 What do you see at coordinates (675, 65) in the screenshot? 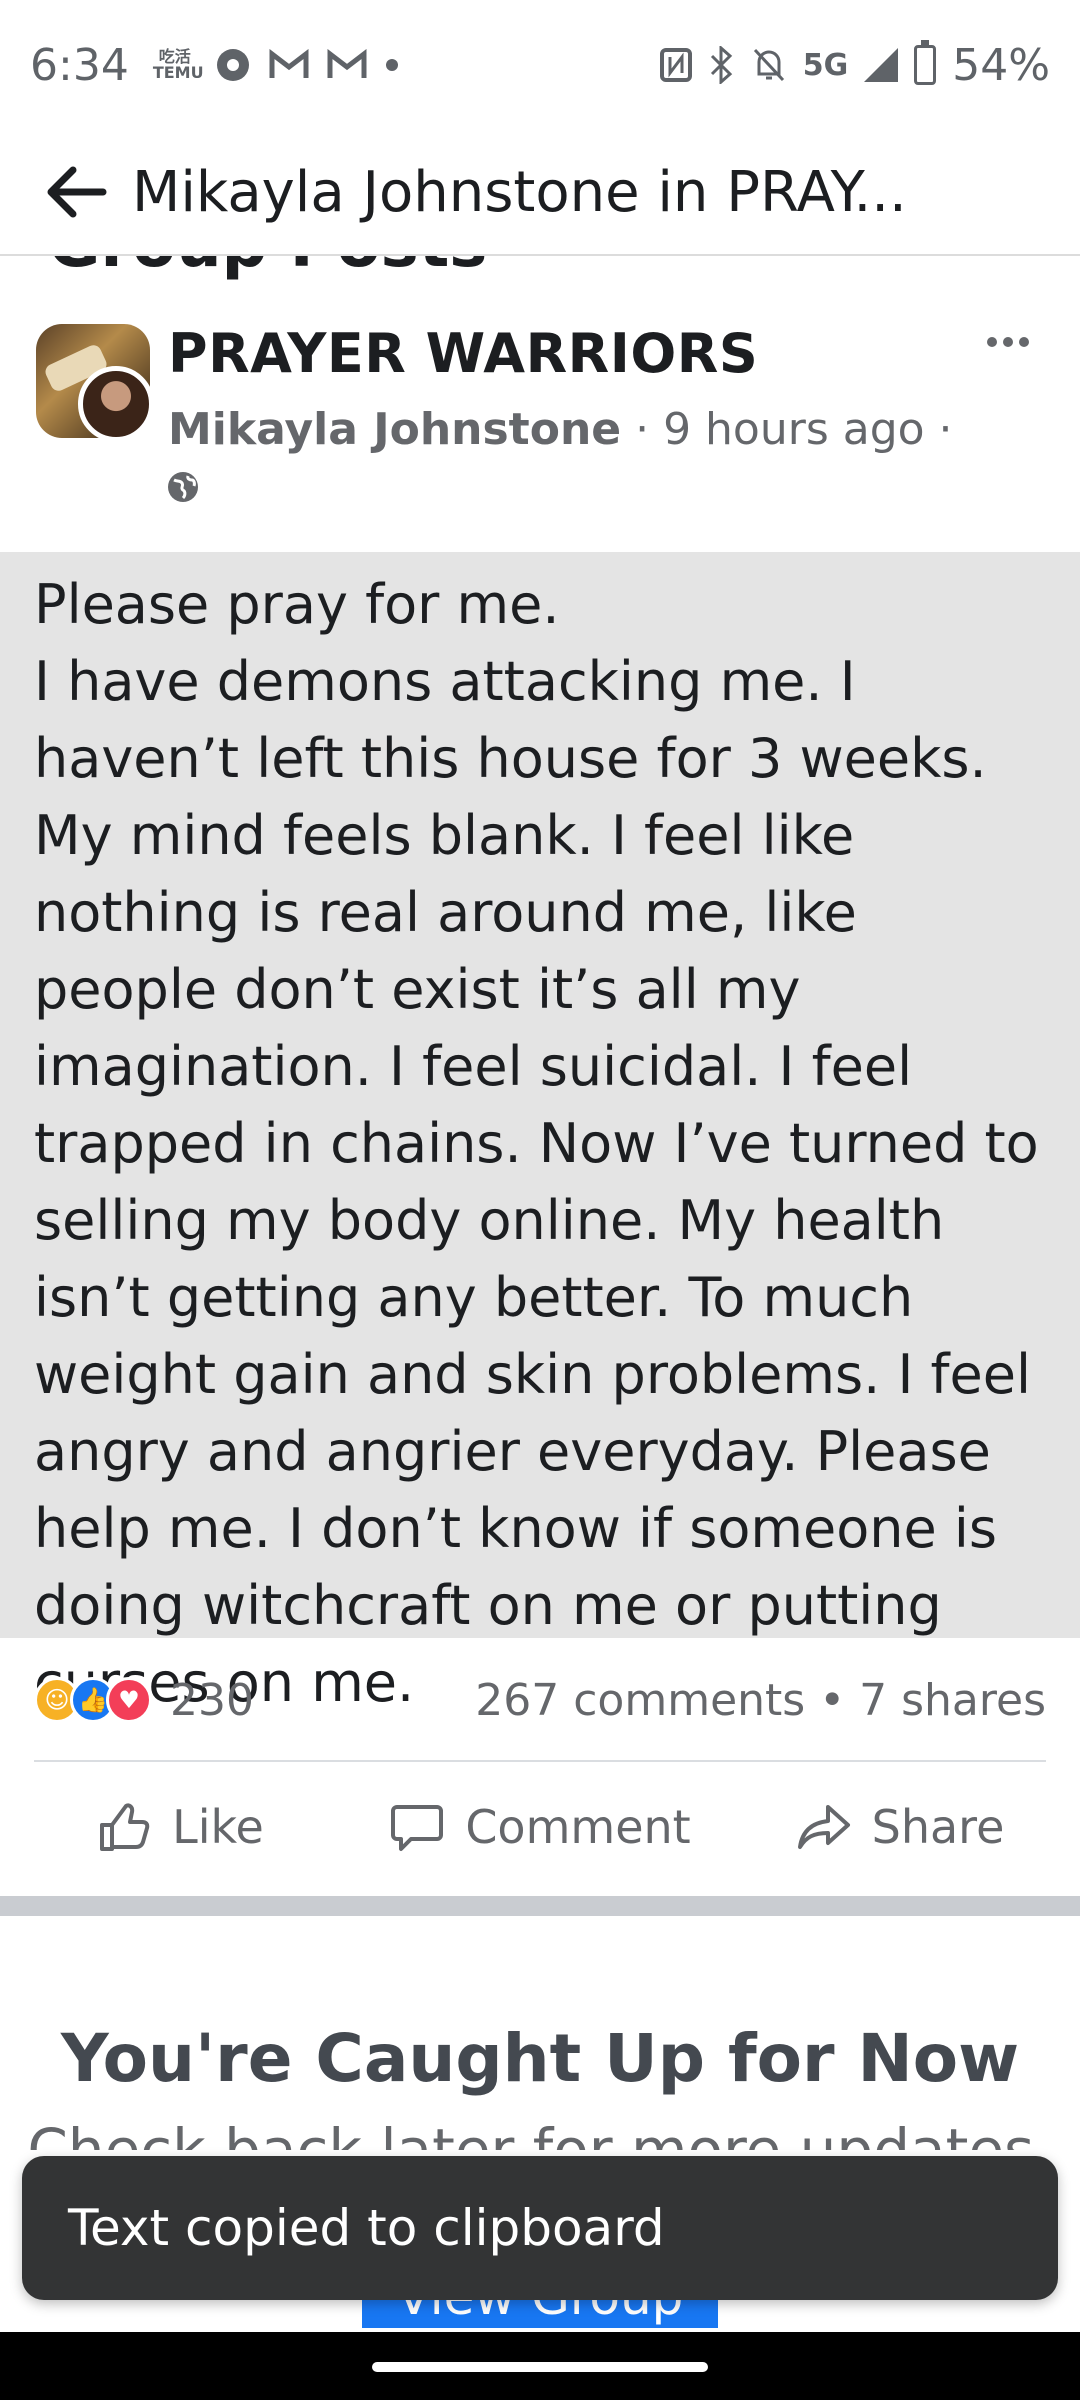
I see `nfc-icon` at bounding box center [675, 65].